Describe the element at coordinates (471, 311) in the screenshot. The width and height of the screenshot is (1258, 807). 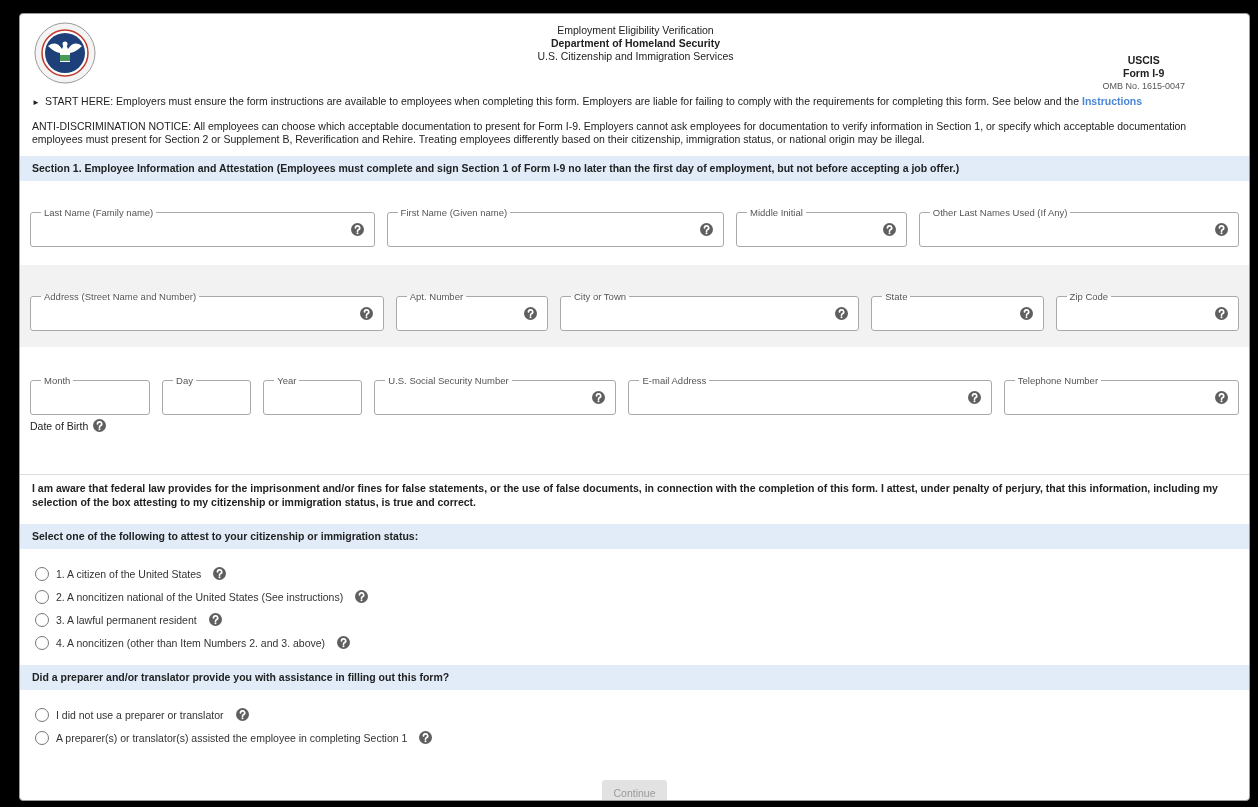
I see `input-field: Apt. Number` at that location.